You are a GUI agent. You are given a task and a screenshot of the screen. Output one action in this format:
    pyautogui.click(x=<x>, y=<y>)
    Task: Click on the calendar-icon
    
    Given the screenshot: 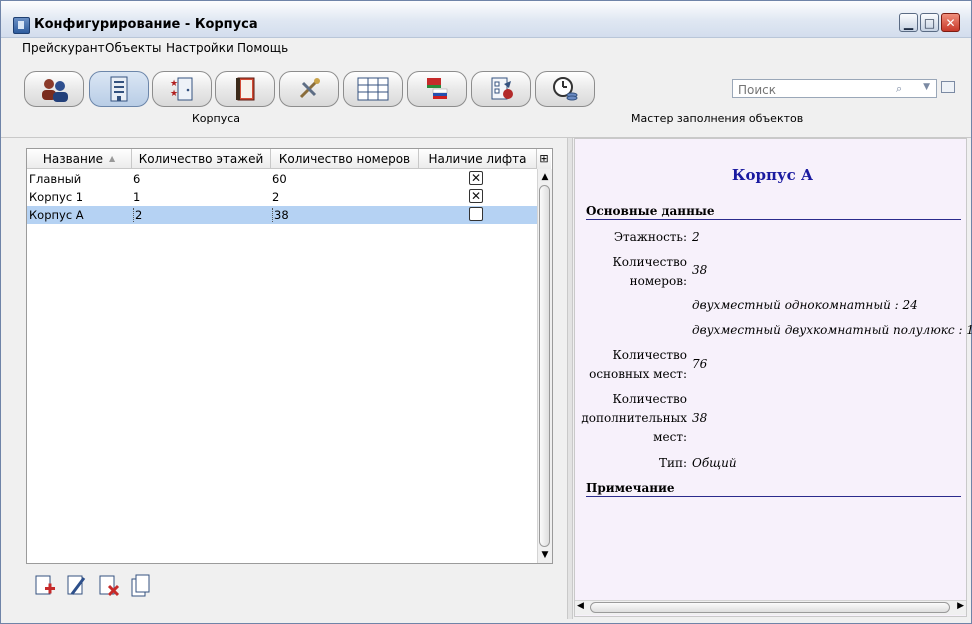 What is the action you would take?
    pyautogui.click(x=373, y=89)
    